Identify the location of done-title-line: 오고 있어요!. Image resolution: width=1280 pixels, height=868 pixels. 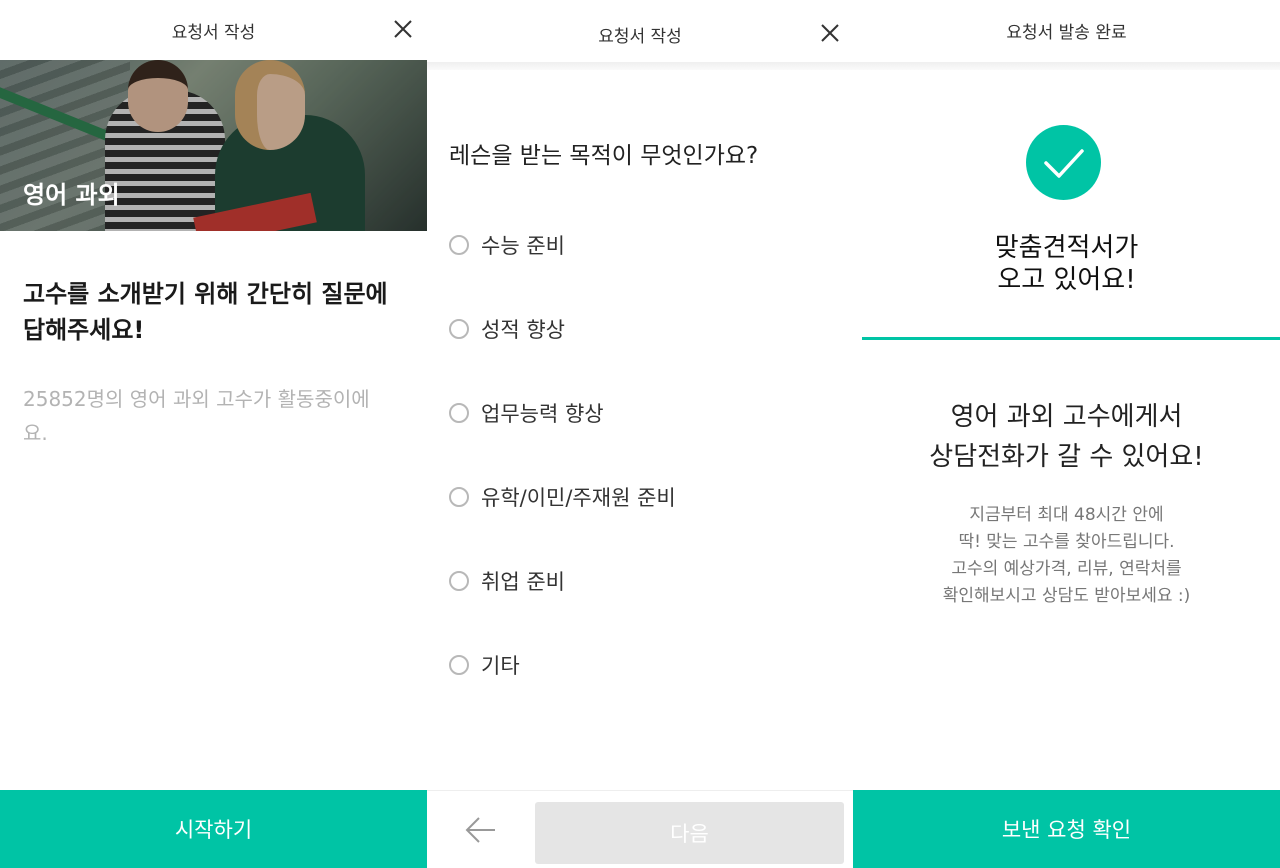
(1066, 280).